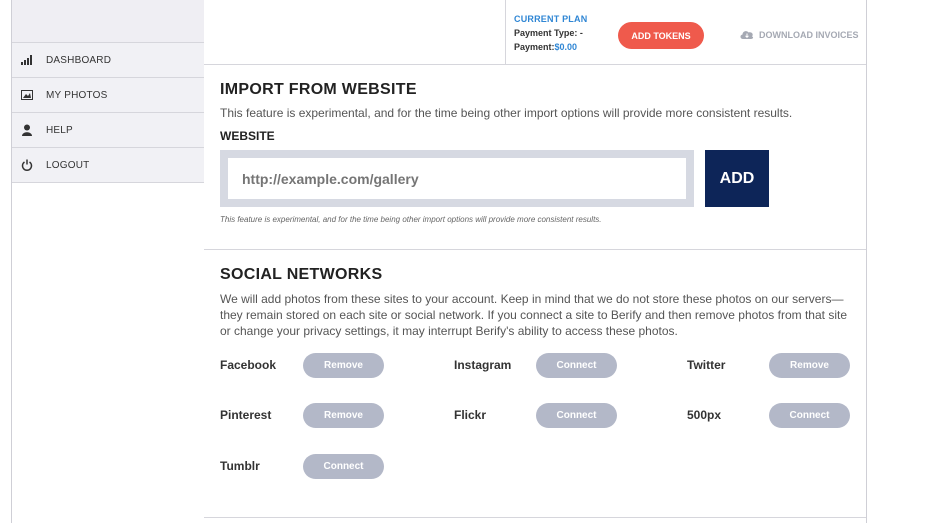 Image resolution: width=929 pixels, height=523 pixels. What do you see at coordinates (108, 21) in the screenshot?
I see `sidebar-header` at bounding box center [108, 21].